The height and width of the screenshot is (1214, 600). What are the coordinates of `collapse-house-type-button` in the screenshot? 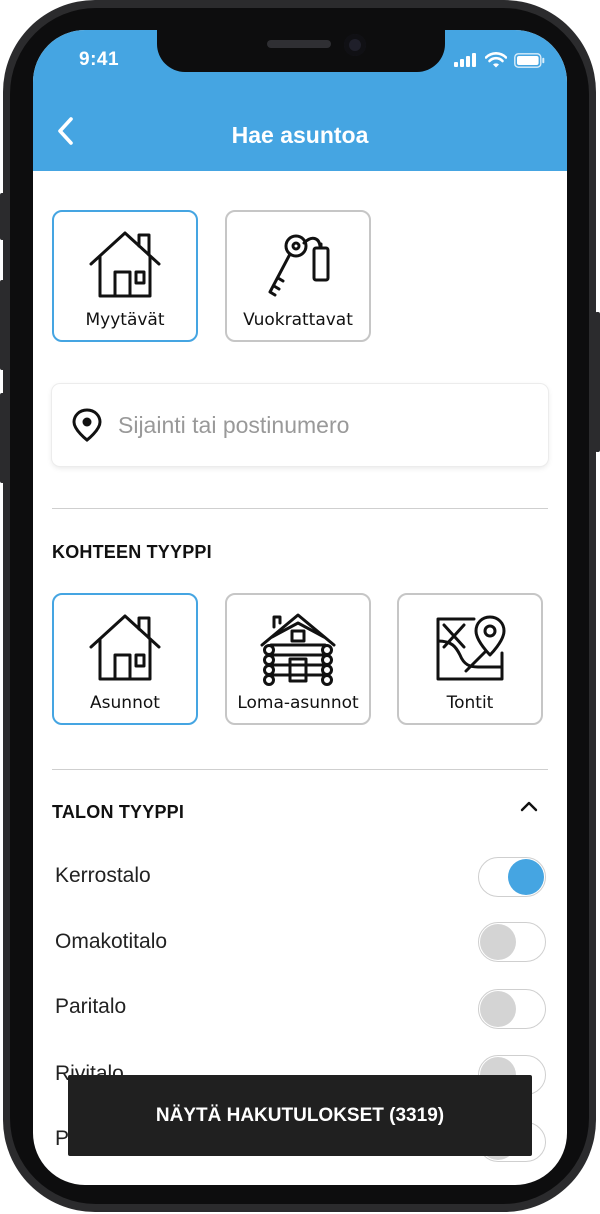 It's located at (529, 806).